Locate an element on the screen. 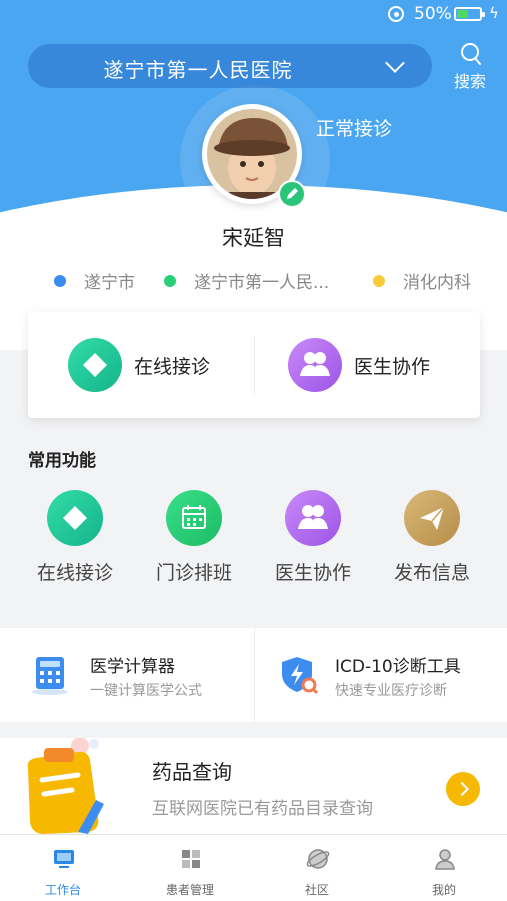  tab-patients: 患者管理 is located at coordinates (190, 868).